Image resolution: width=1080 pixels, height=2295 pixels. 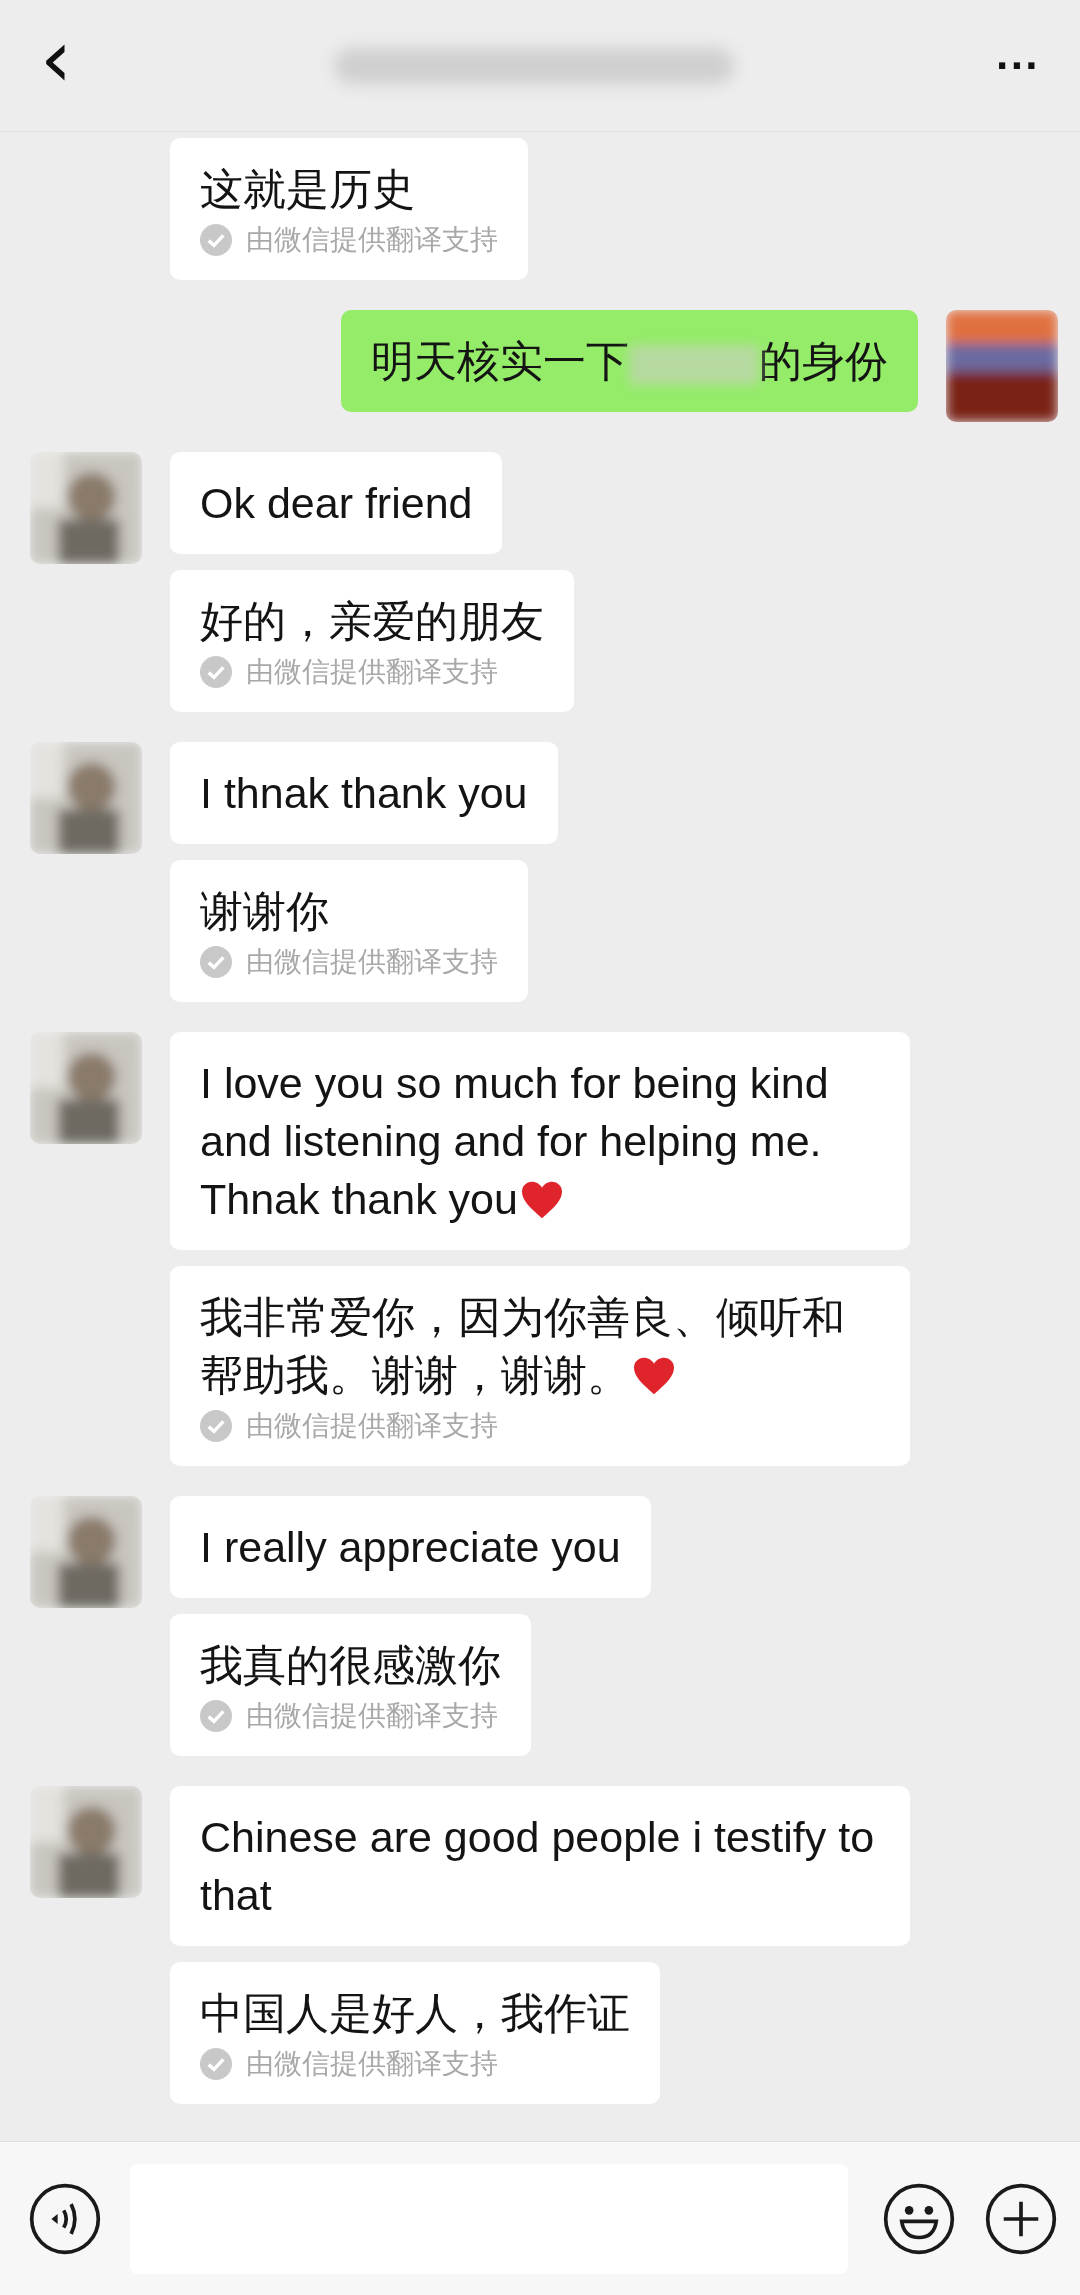 I want to click on message-text: 我非常爱你，因为你善良、倾听和帮助我。谢谢，谢谢。, so click(x=522, y=1346).